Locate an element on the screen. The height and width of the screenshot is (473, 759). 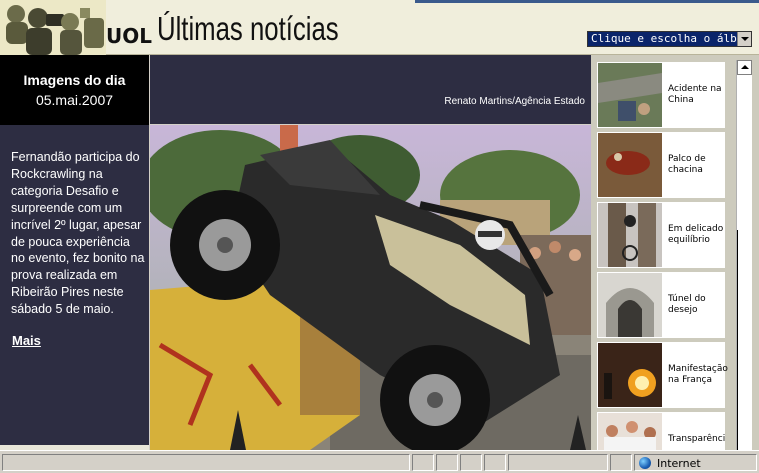
status-bar: Internet is located at coordinates (379, 461).